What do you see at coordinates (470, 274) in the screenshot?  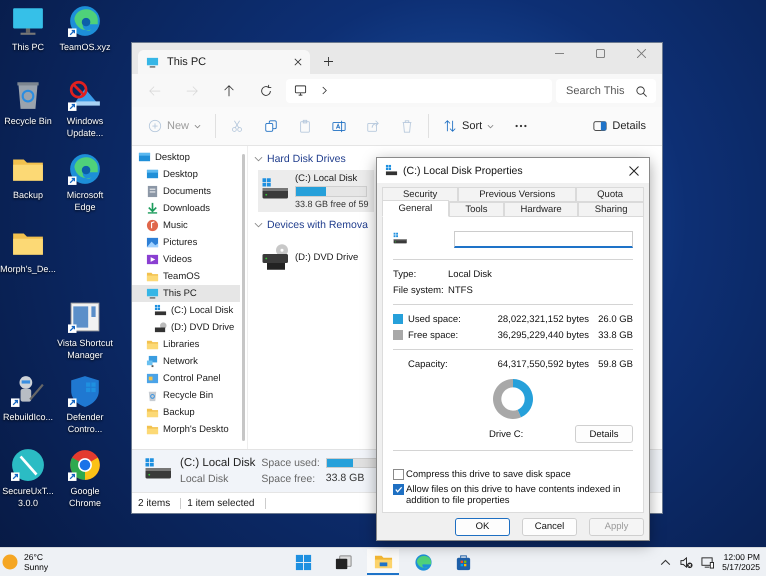 I see `property-value: Local Disk` at bounding box center [470, 274].